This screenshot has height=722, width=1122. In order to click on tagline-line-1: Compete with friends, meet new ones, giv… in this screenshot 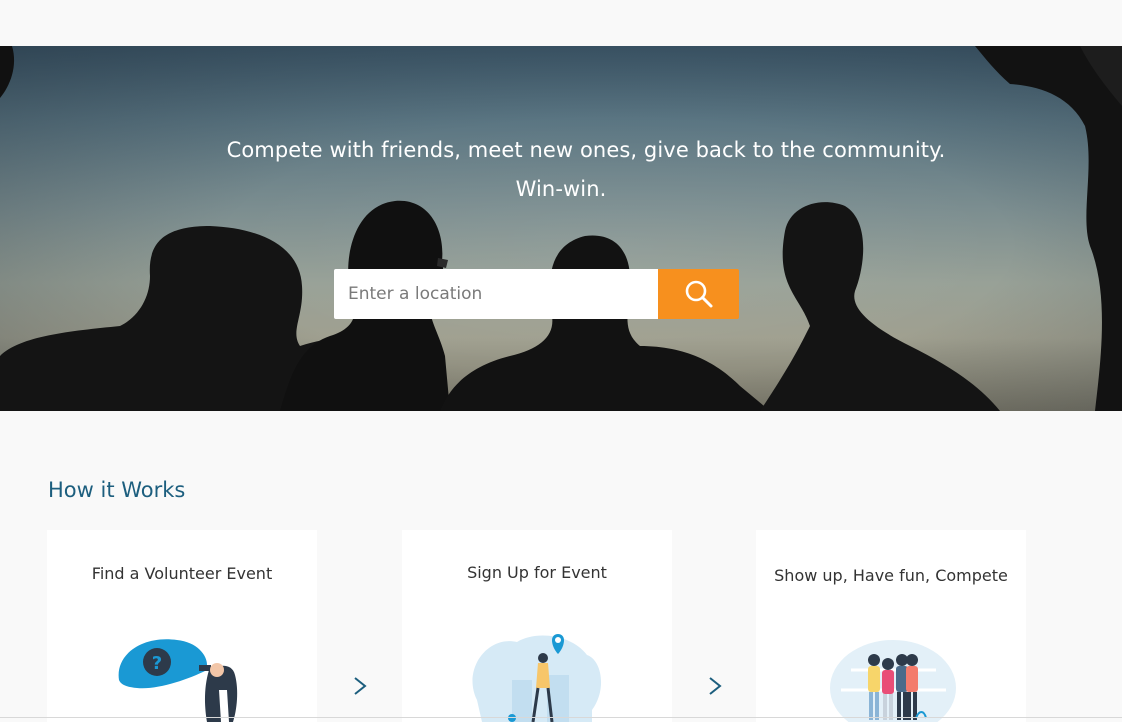, I will do `click(586, 150)`.